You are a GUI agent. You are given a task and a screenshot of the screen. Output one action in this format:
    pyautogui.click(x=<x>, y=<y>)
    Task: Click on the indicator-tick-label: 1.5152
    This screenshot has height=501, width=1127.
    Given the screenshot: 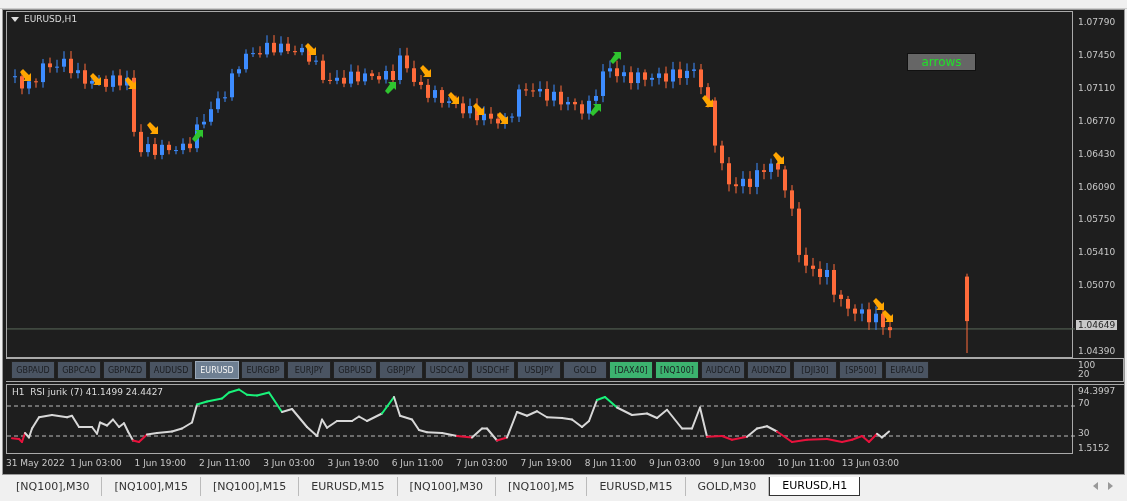 What is the action you would take?
    pyautogui.click(x=1094, y=448)
    